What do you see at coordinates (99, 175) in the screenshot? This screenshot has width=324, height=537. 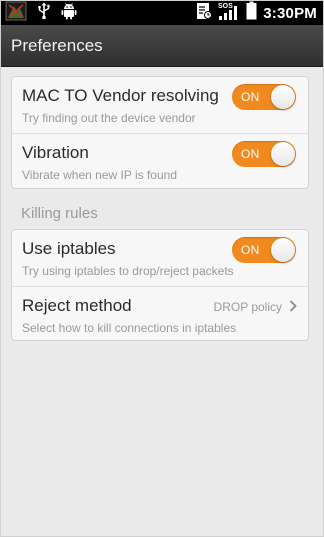 I see `vibration-subtitle: Vibrate when new IP is found` at bounding box center [99, 175].